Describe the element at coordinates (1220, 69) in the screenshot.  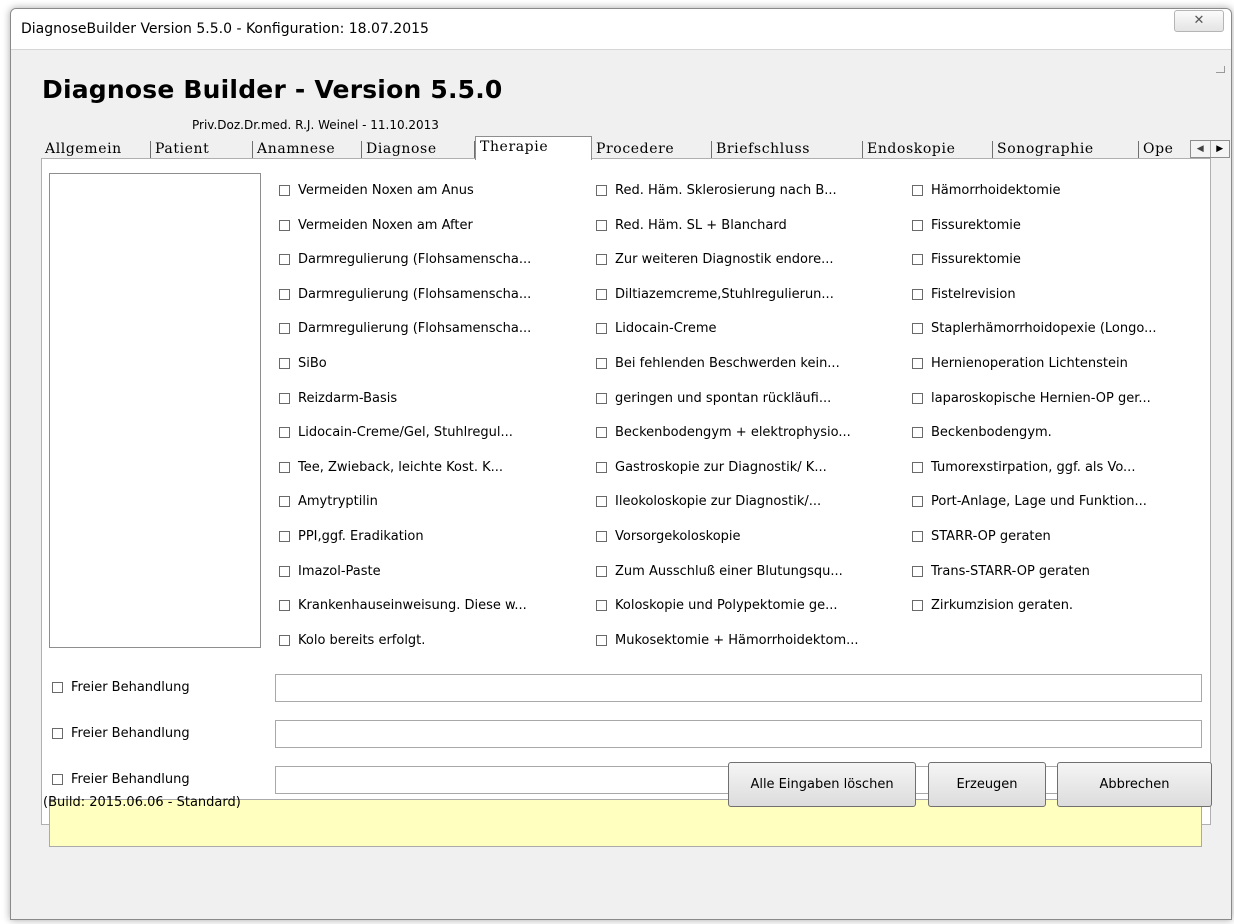
I see `size-grip-icon` at that location.